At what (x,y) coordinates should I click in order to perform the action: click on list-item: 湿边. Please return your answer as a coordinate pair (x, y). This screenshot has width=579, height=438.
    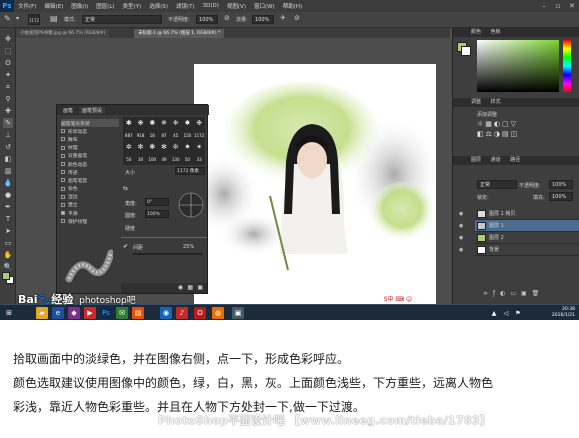
    Looking at the image, I should click on (90, 197).